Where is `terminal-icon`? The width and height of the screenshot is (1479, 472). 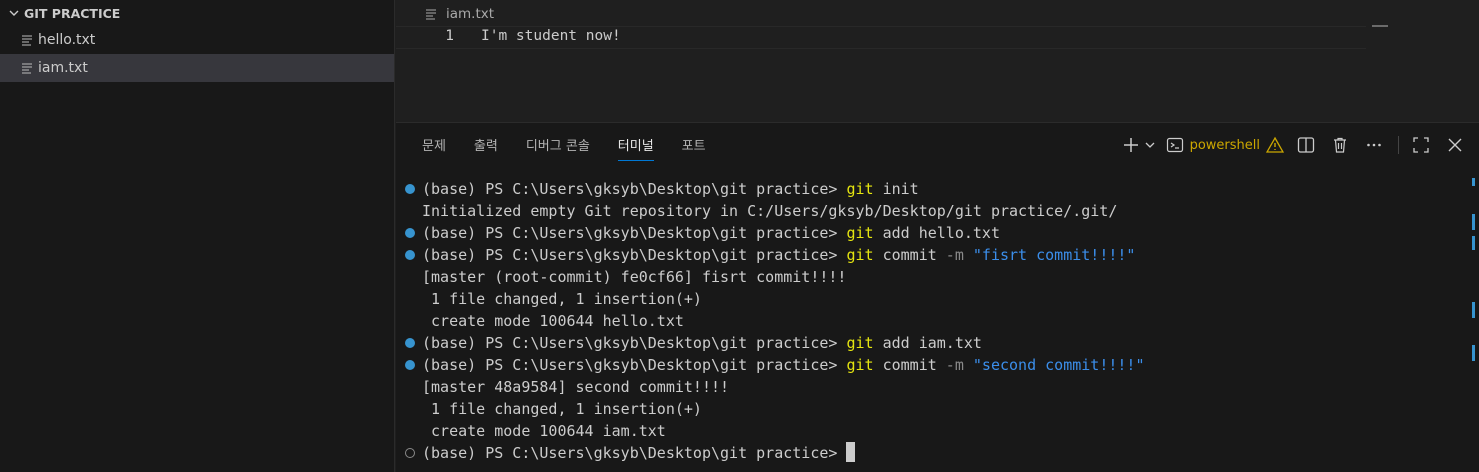 terminal-icon is located at coordinates (1174, 145).